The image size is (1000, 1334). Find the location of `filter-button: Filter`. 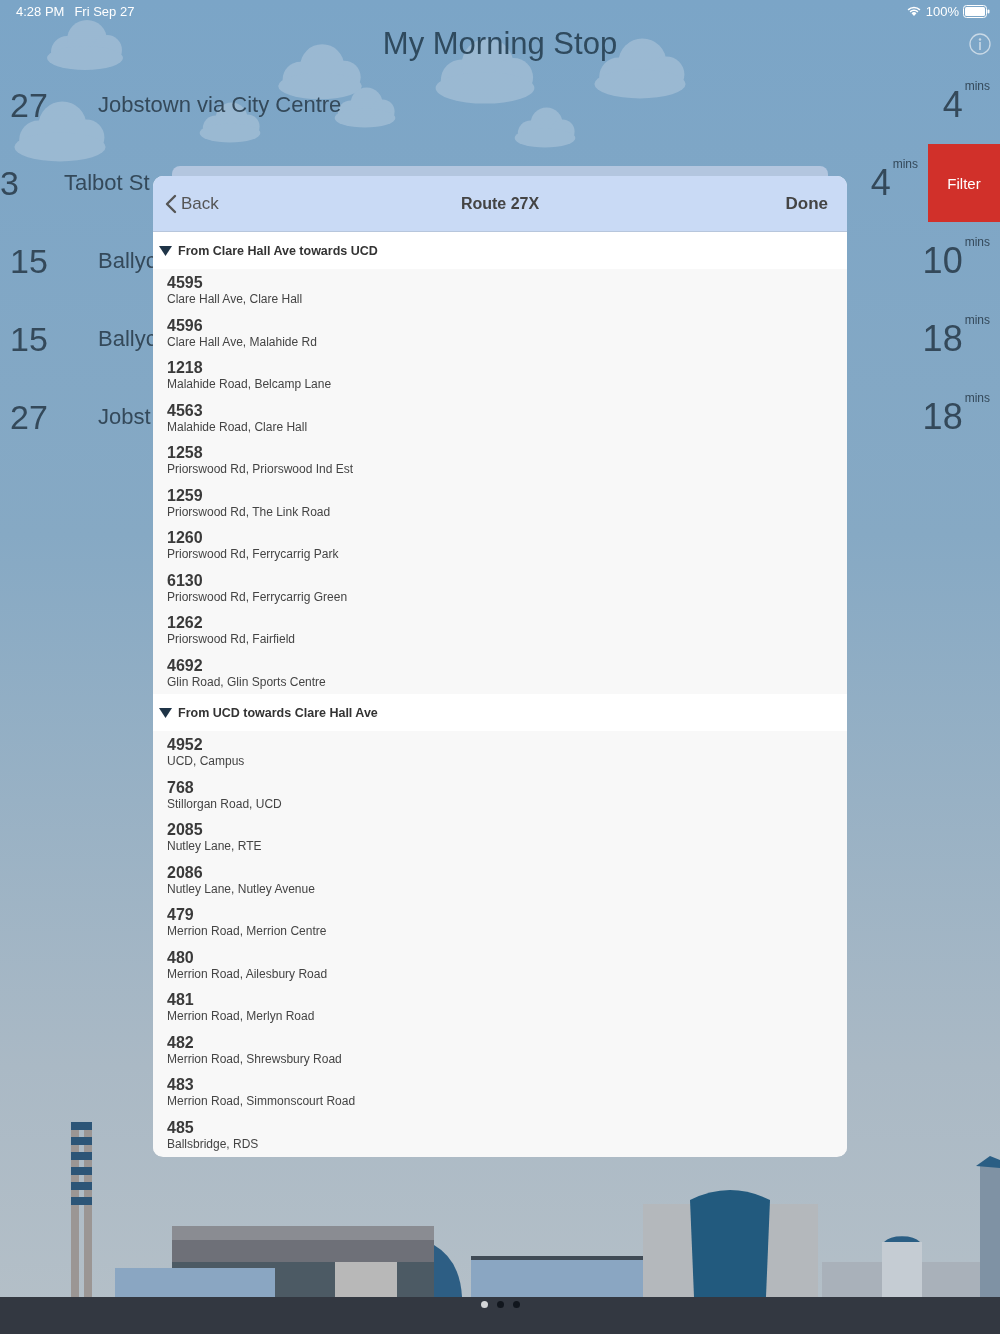

filter-button: Filter is located at coordinates (964, 183).